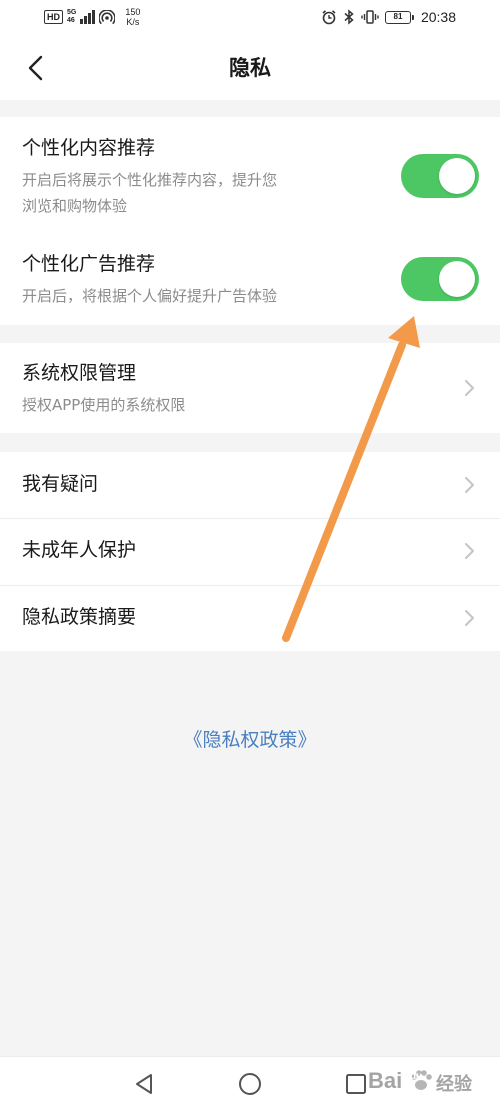 This screenshot has width=500, height=1111. Describe the element at coordinates (88, 16) in the screenshot. I see `signal-icon` at that location.